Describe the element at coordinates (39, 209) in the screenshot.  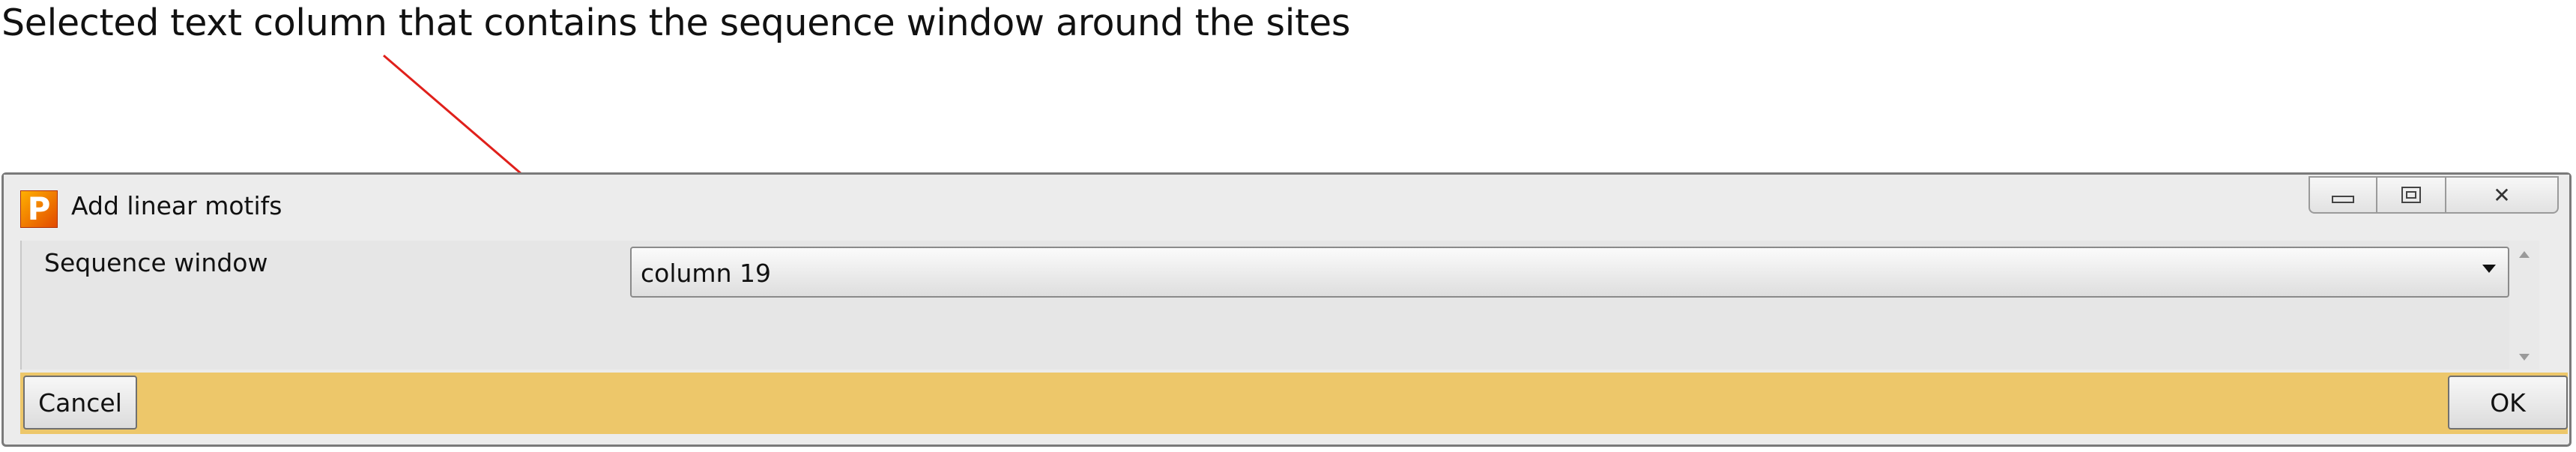
I see `app-icon: P` at that location.